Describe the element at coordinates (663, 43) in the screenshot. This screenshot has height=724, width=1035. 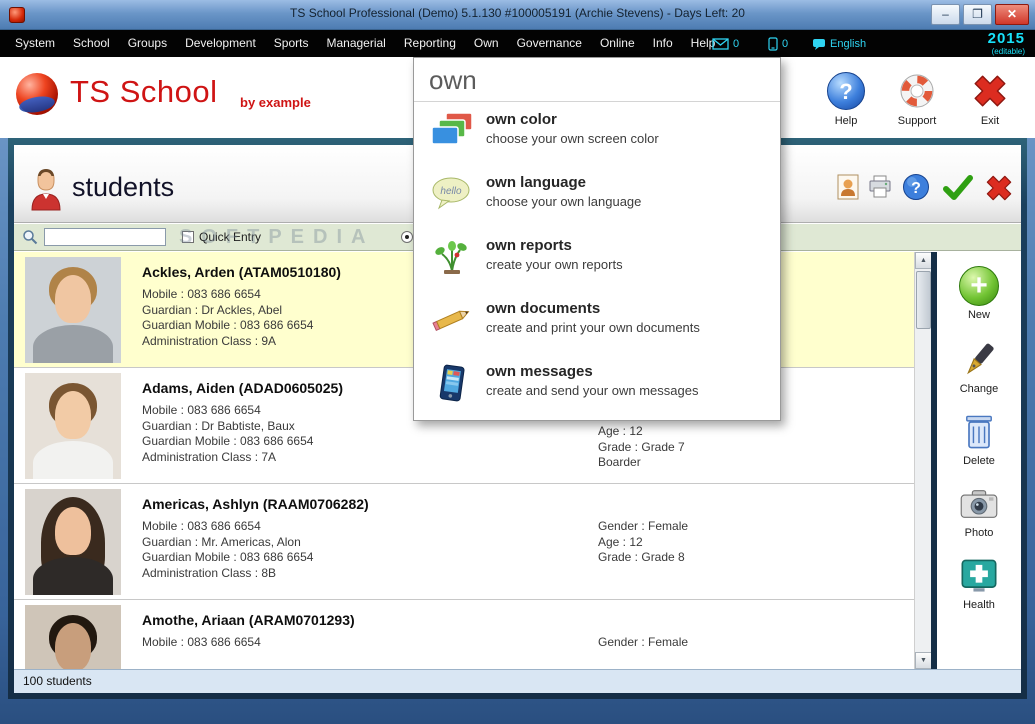
I see `menu-info: Info` at that location.